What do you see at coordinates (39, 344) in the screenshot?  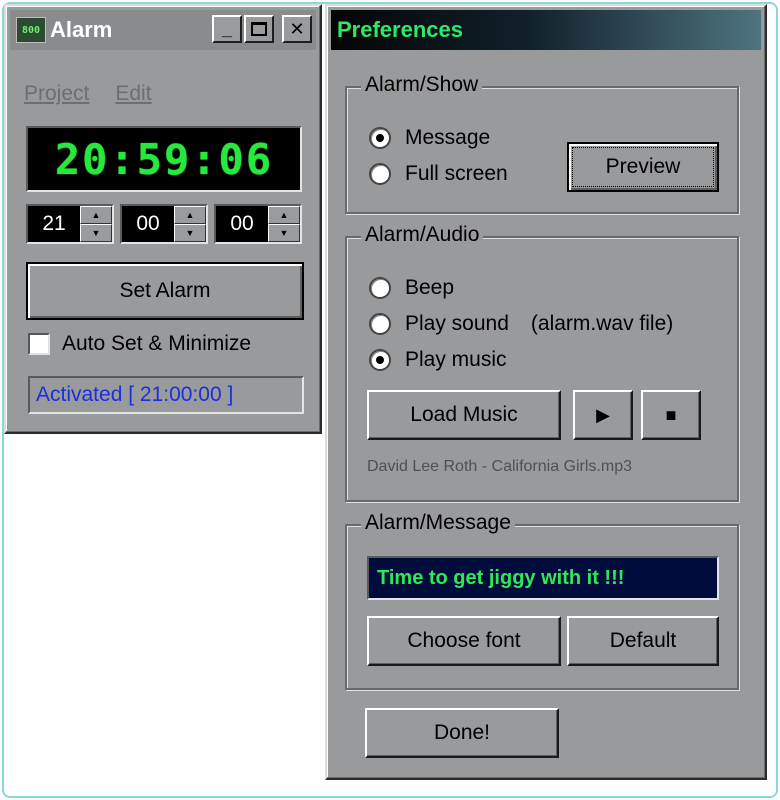 I see `auto-set-checkbox` at bounding box center [39, 344].